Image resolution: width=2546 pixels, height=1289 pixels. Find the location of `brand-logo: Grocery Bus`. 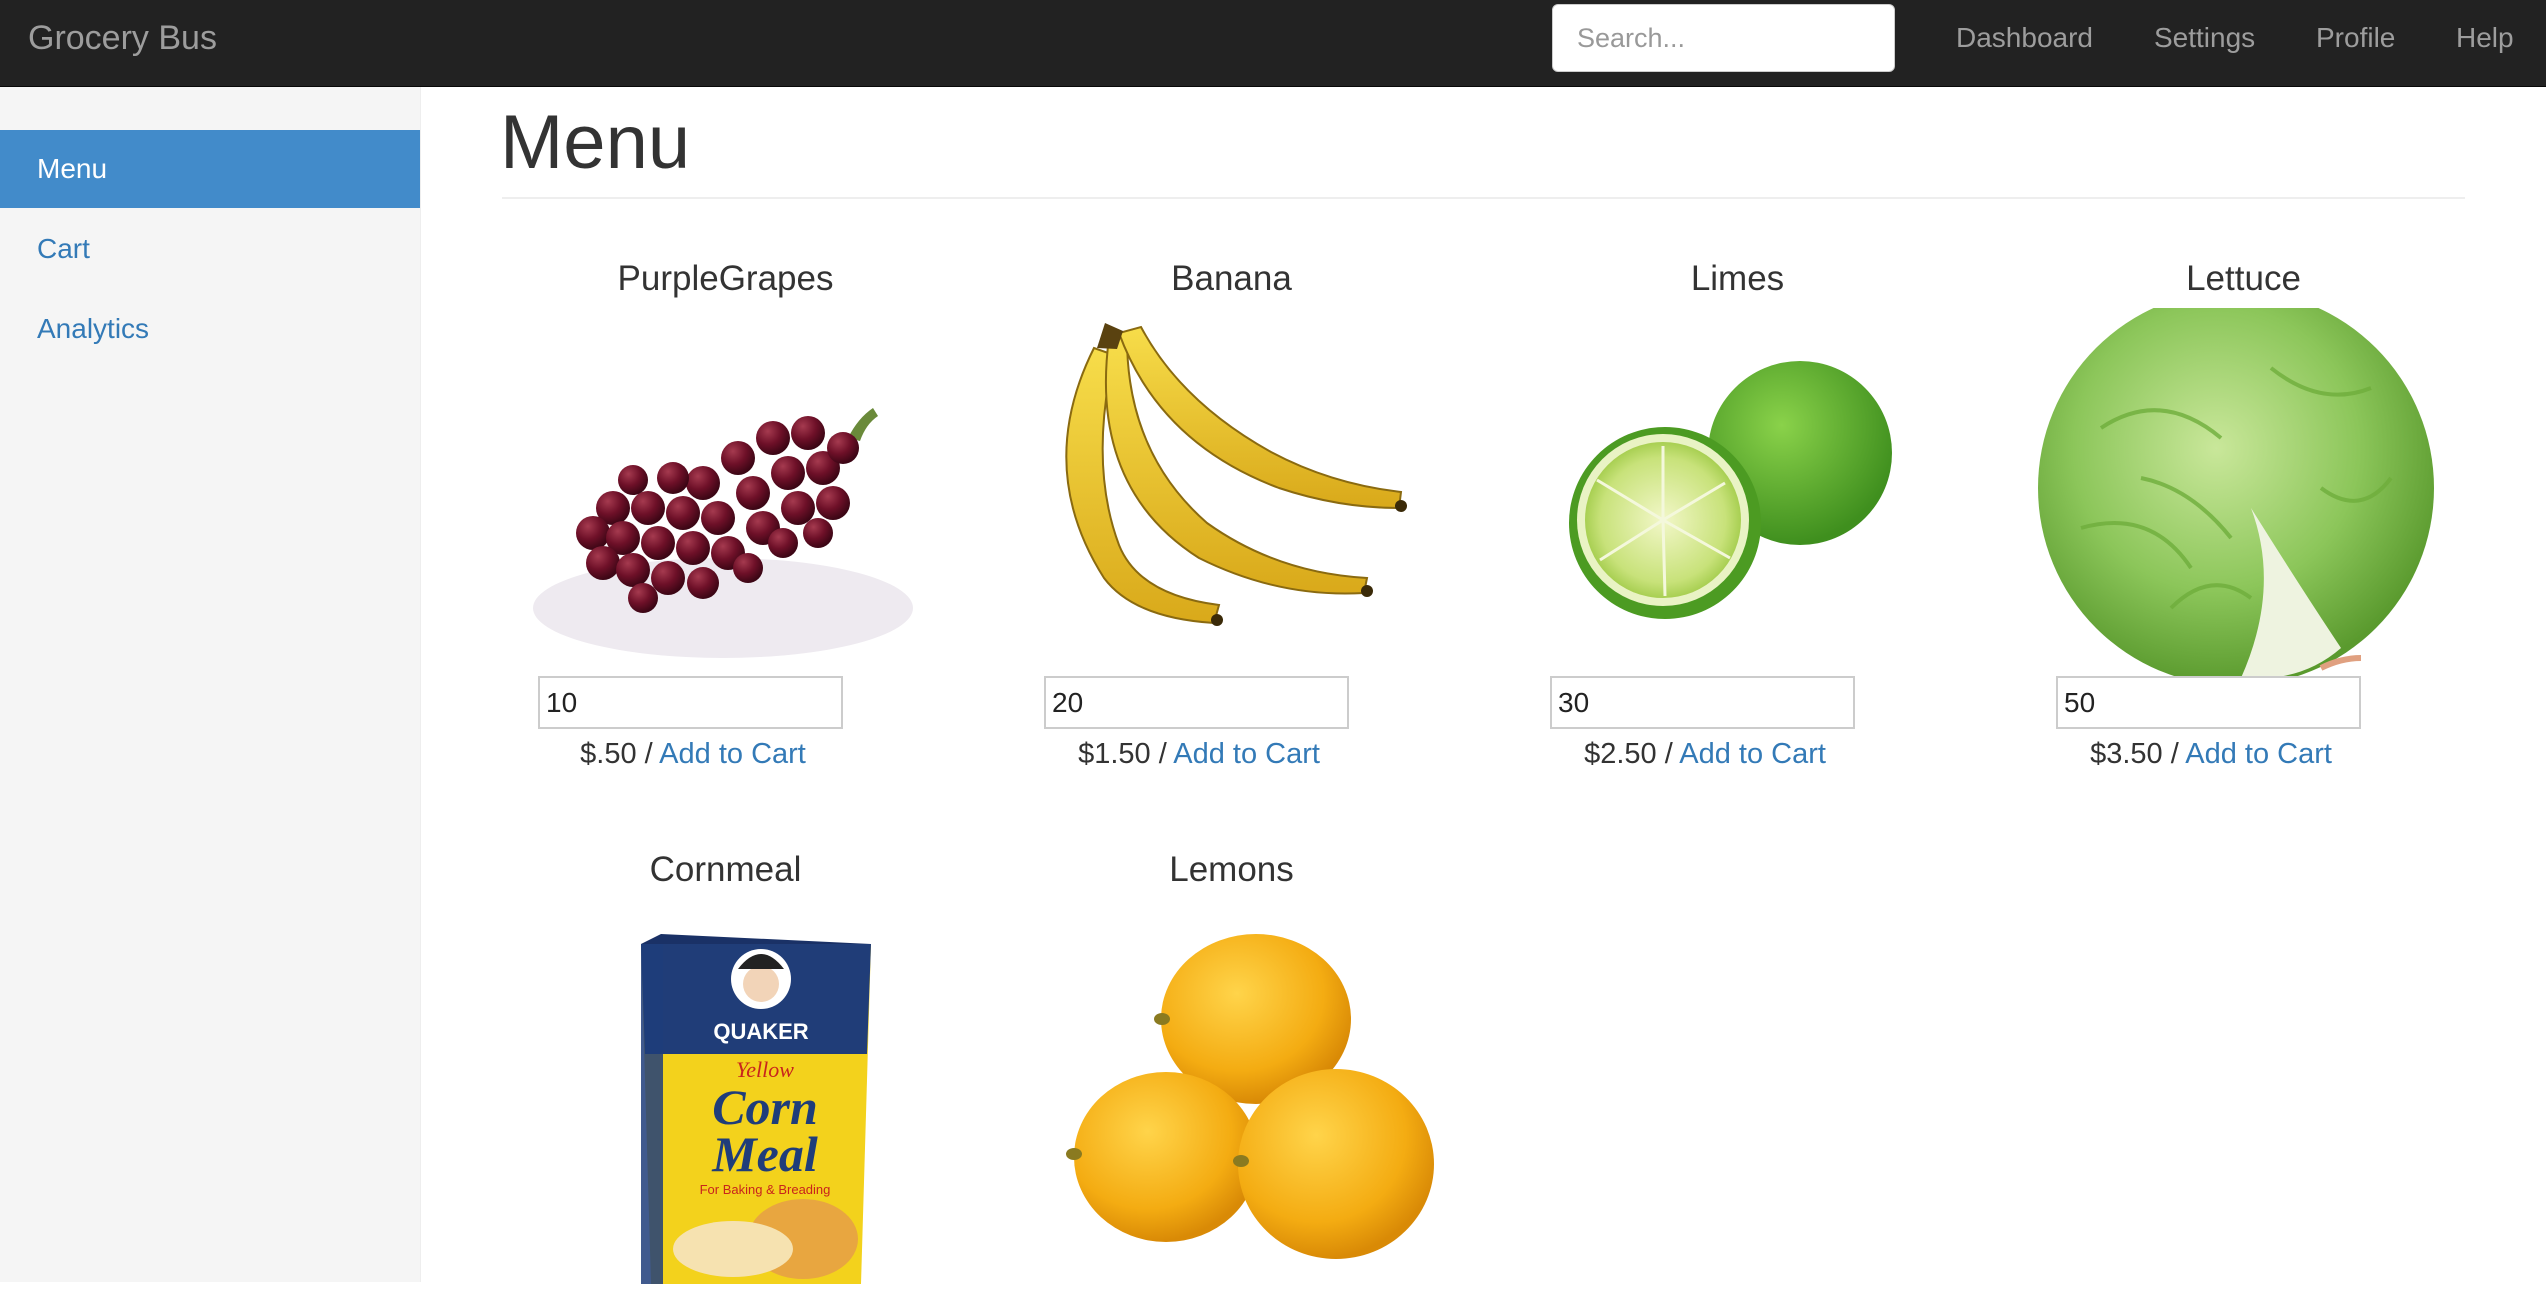

brand-logo: Grocery Bus is located at coordinates (122, 38).